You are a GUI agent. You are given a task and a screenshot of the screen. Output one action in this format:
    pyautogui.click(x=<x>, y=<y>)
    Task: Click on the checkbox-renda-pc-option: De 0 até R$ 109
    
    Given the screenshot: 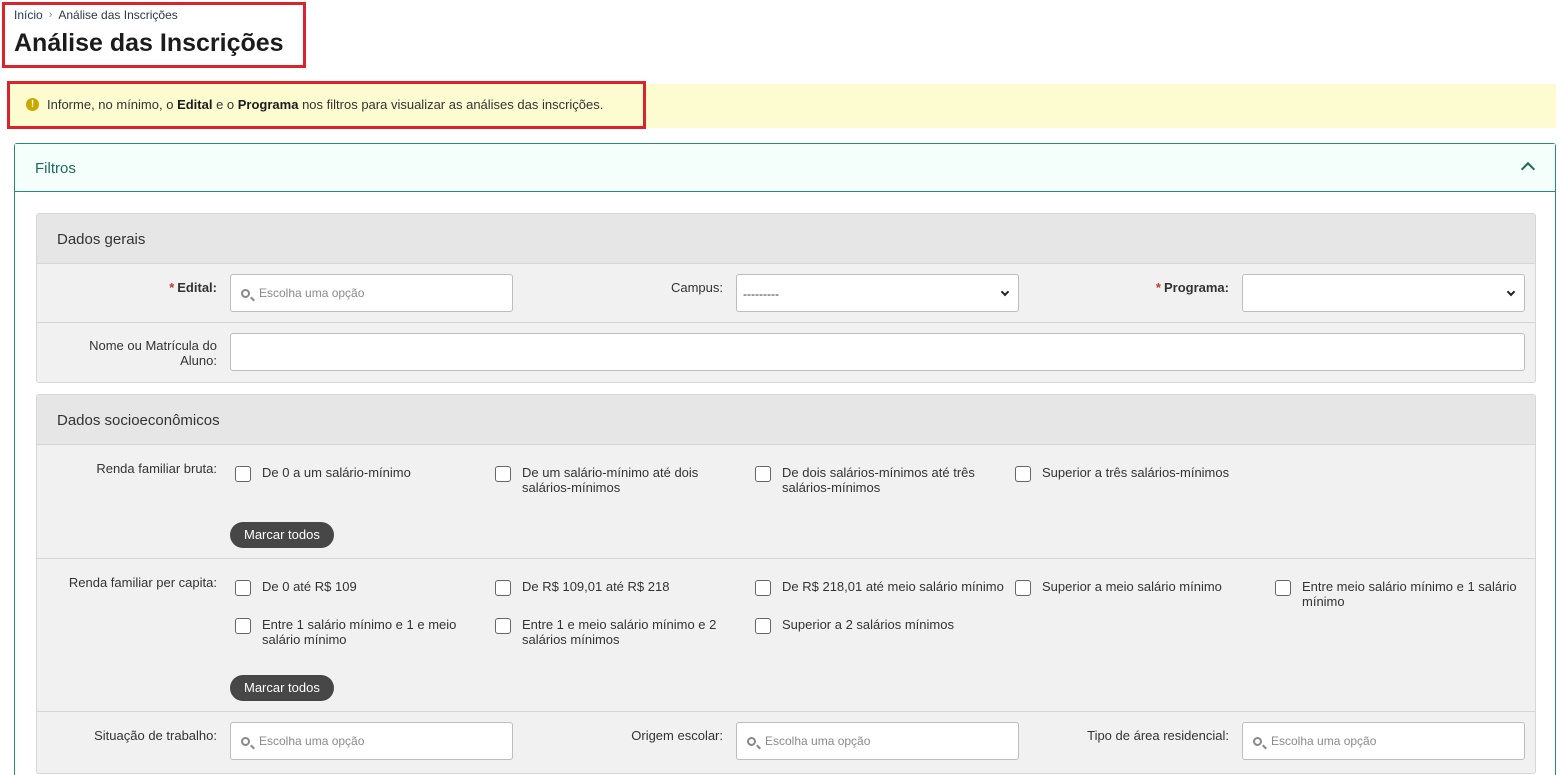 What is the action you would take?
    pyautogui.click(x=360, y=587)
    